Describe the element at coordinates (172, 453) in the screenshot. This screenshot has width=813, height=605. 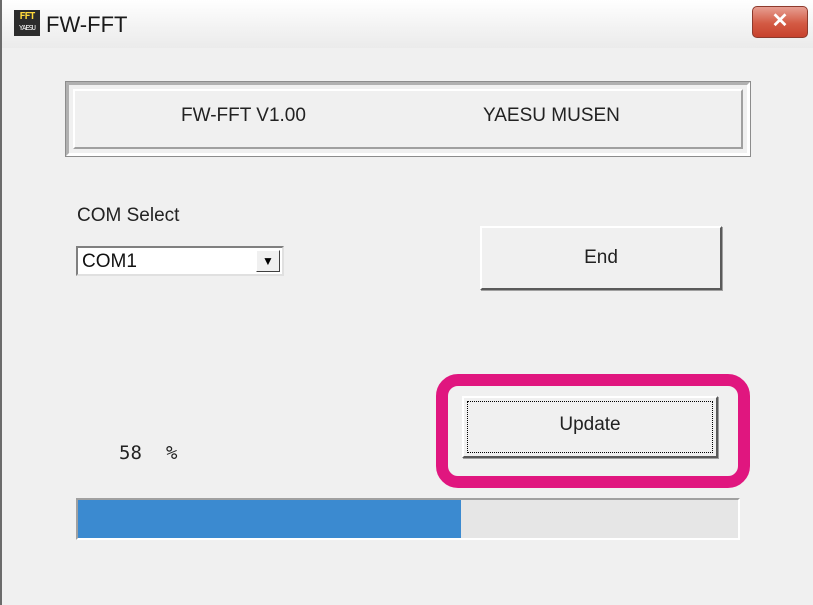
I see `progress-percent-sign: %` at that location.